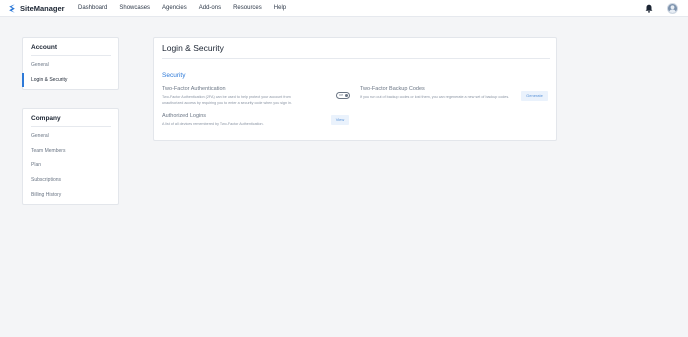  Describe the element at coordinates (247, 8) in the screenshot. I see `nav-resources: Resources` at that location.